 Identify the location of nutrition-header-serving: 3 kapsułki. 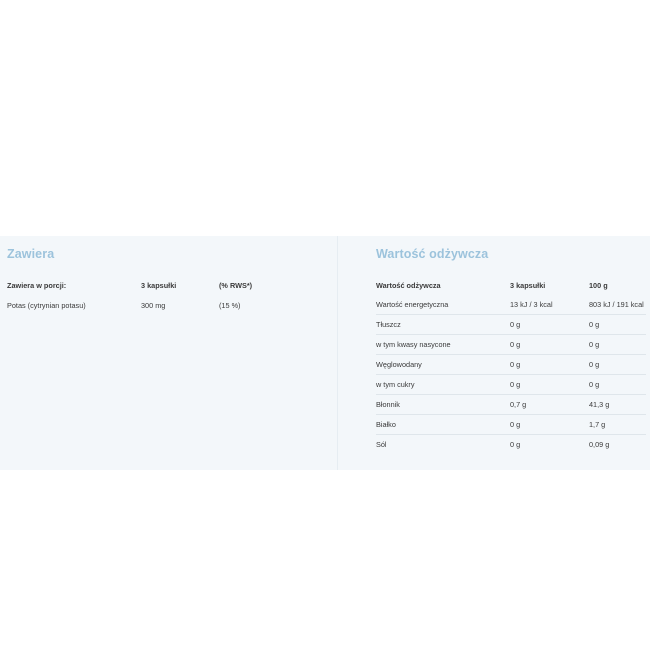
(528, 285).